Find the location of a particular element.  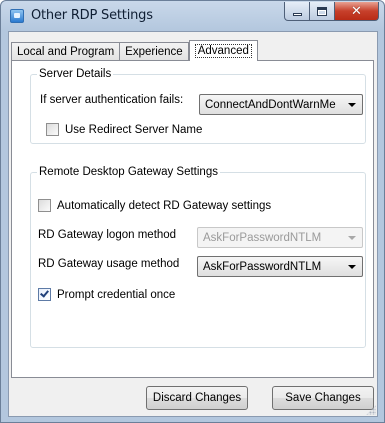

gateway-title: Remote Desktop Gateway Settings is located at coordinates (128, 172).